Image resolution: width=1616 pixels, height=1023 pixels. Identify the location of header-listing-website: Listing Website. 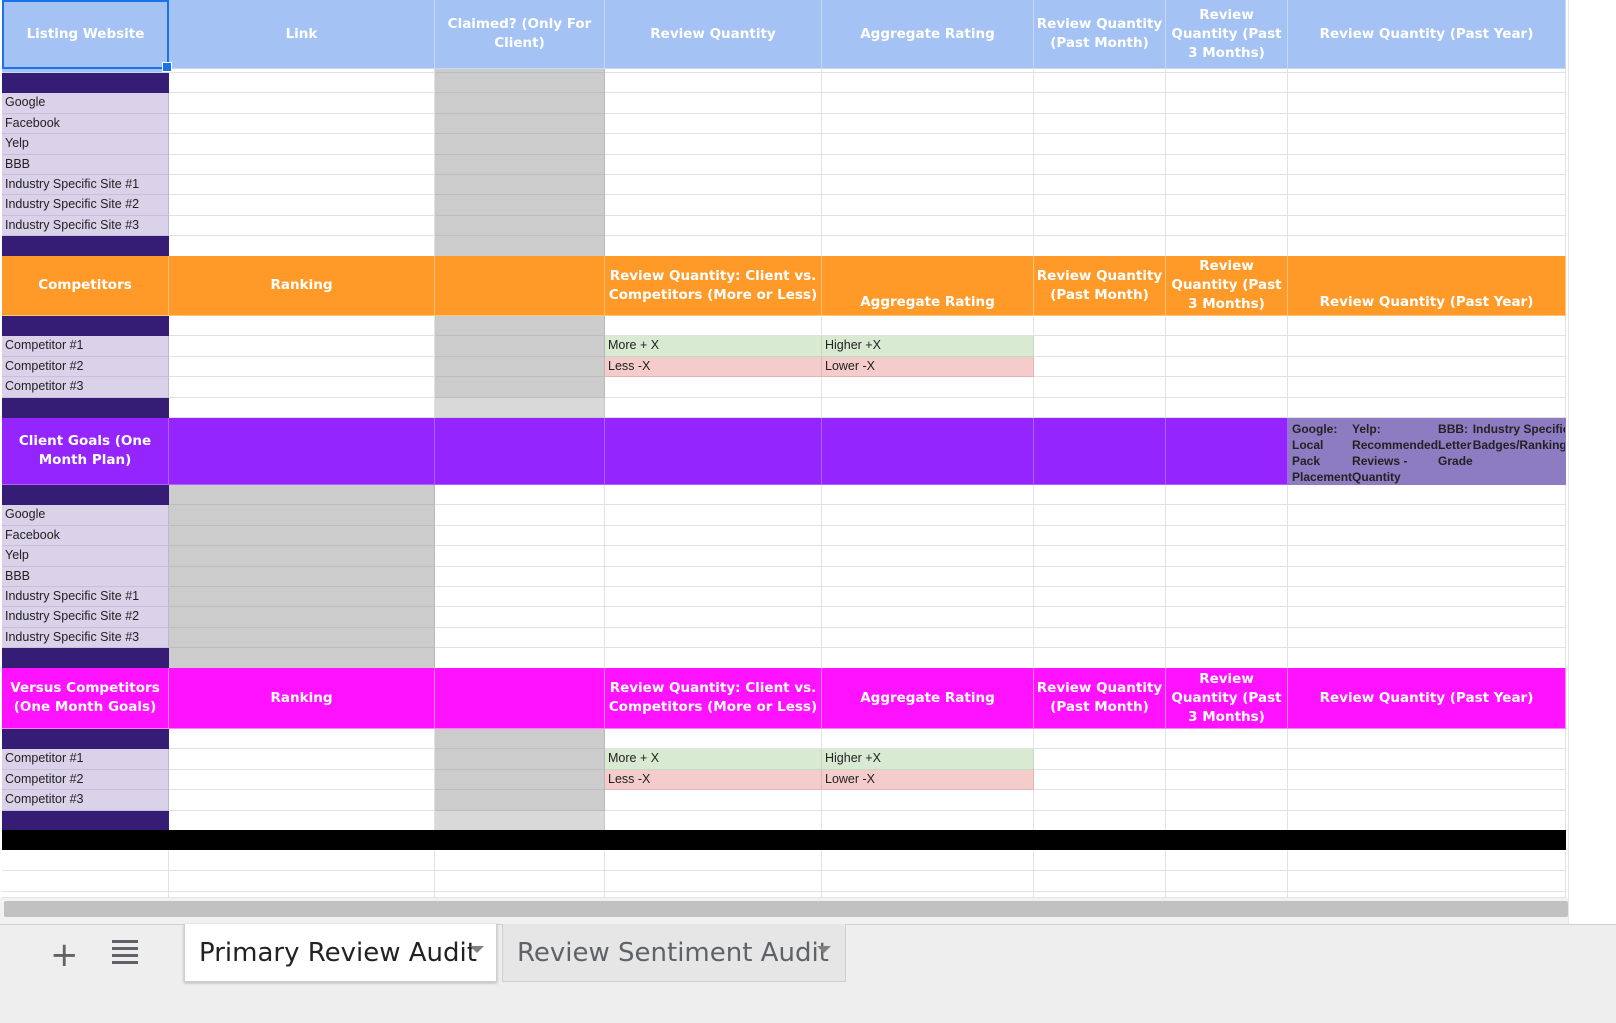
(85, 34).